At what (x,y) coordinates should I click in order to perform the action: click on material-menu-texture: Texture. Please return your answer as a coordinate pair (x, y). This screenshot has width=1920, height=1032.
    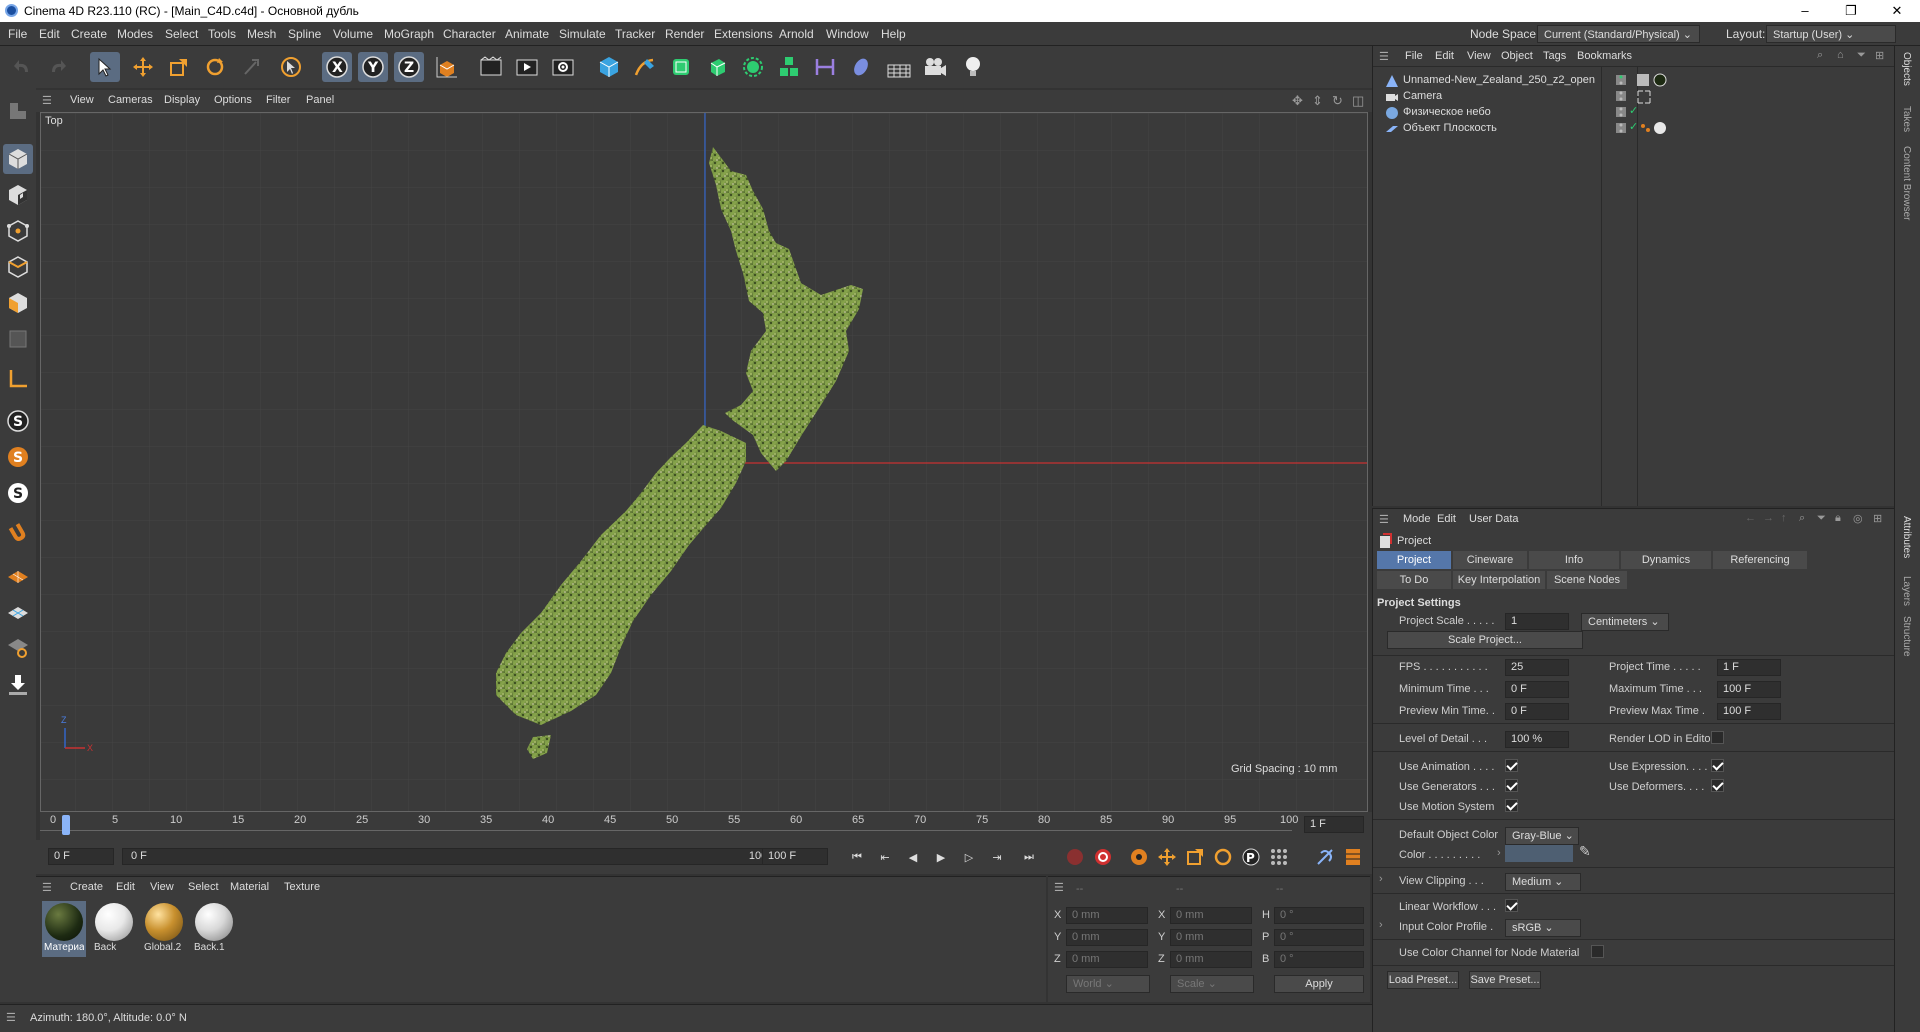
    Looking at the image, I should click on (302, 887).